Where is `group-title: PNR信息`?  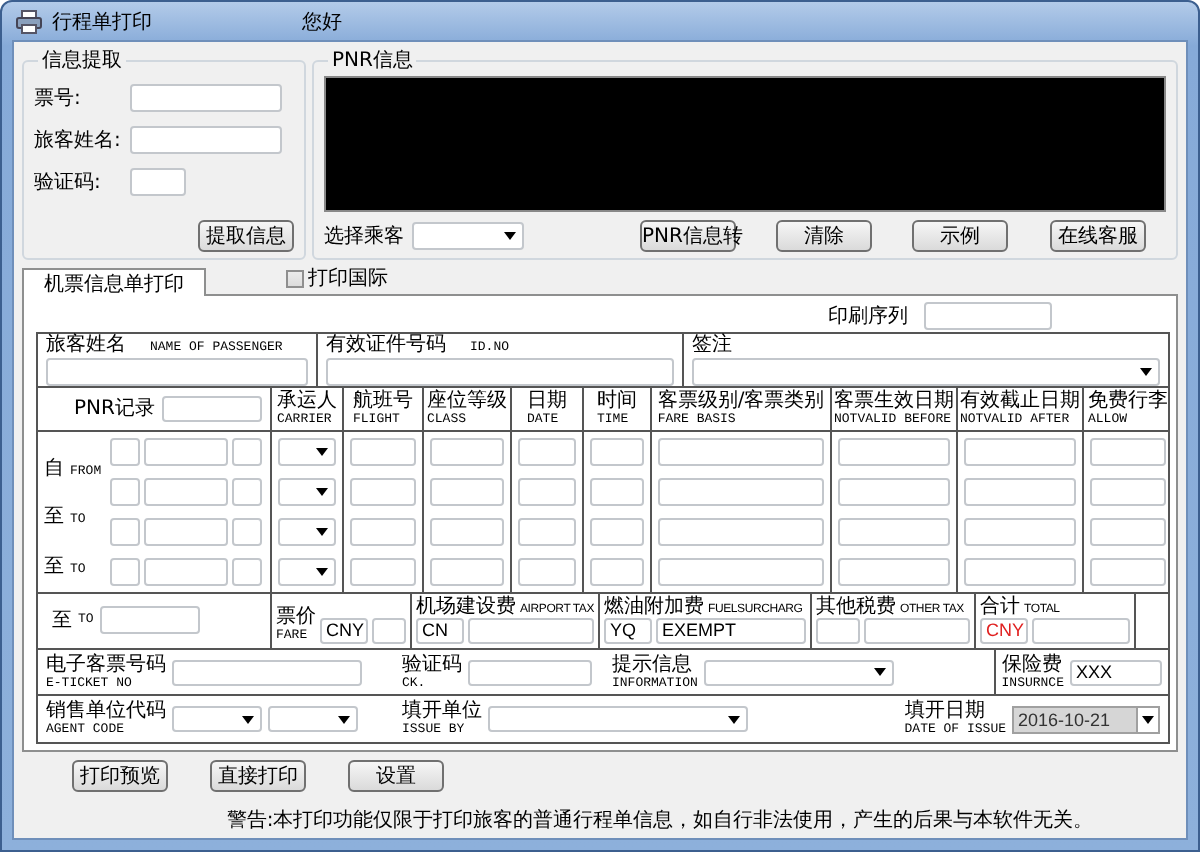
group-title: PNR信息 is located at coordinates (372, 60).